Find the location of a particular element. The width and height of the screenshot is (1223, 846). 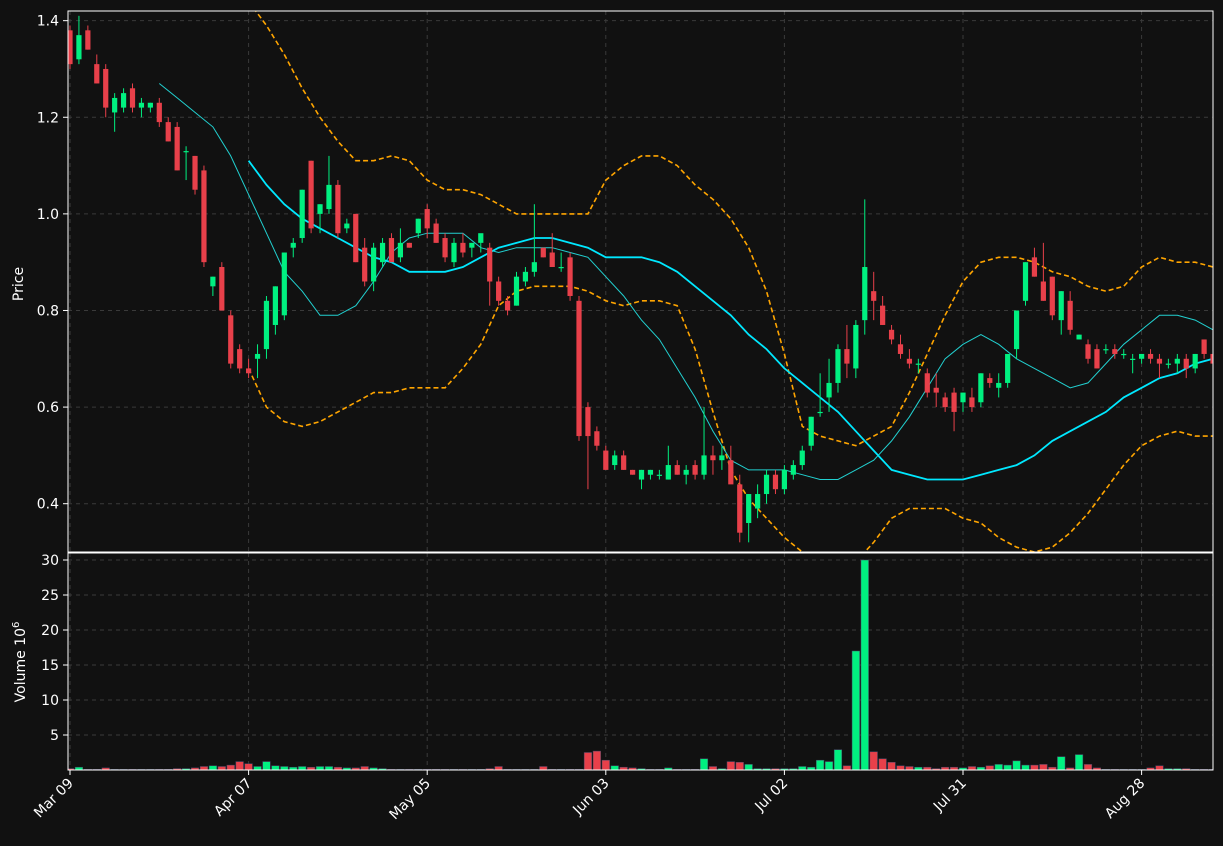

volume-axis-label: Volume 106 is located at coordinates (20, 662).